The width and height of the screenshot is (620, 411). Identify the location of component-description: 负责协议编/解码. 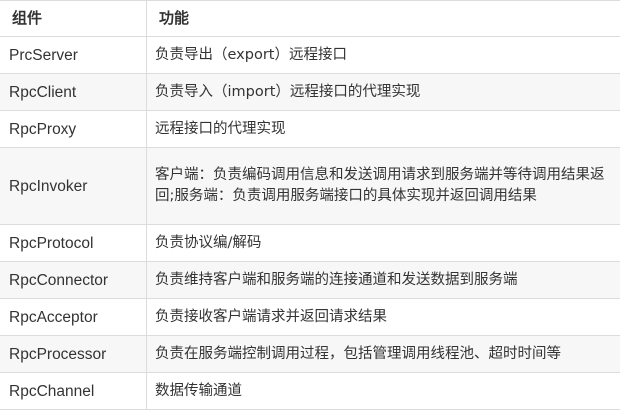
(383, 243).